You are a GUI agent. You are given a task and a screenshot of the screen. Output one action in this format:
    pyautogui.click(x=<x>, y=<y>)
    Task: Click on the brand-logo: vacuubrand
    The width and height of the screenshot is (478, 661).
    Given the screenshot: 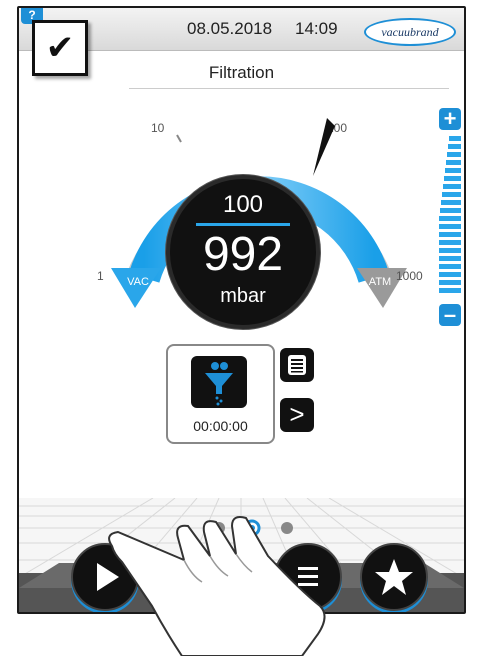 What is the action you would take?
    pyautogui.click(x=410, y=32)
    